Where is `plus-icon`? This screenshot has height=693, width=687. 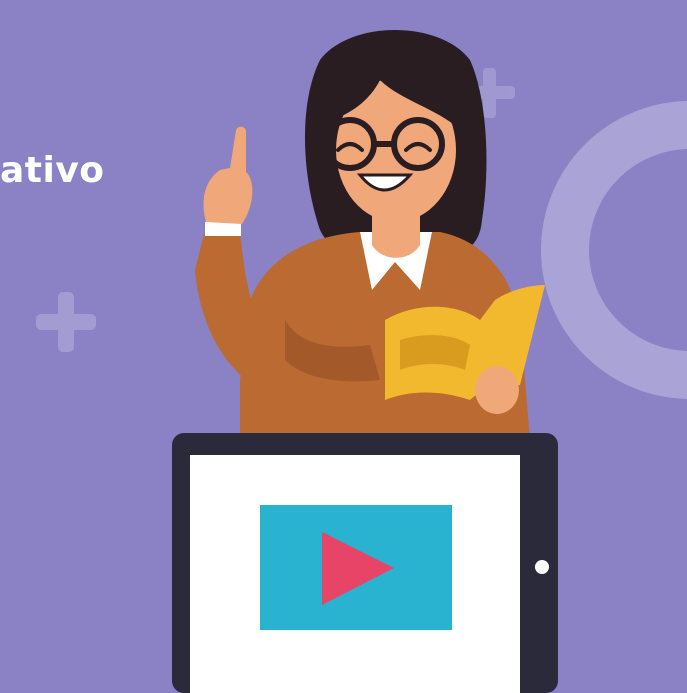 plus-icon is located at coordinates (66, 322).